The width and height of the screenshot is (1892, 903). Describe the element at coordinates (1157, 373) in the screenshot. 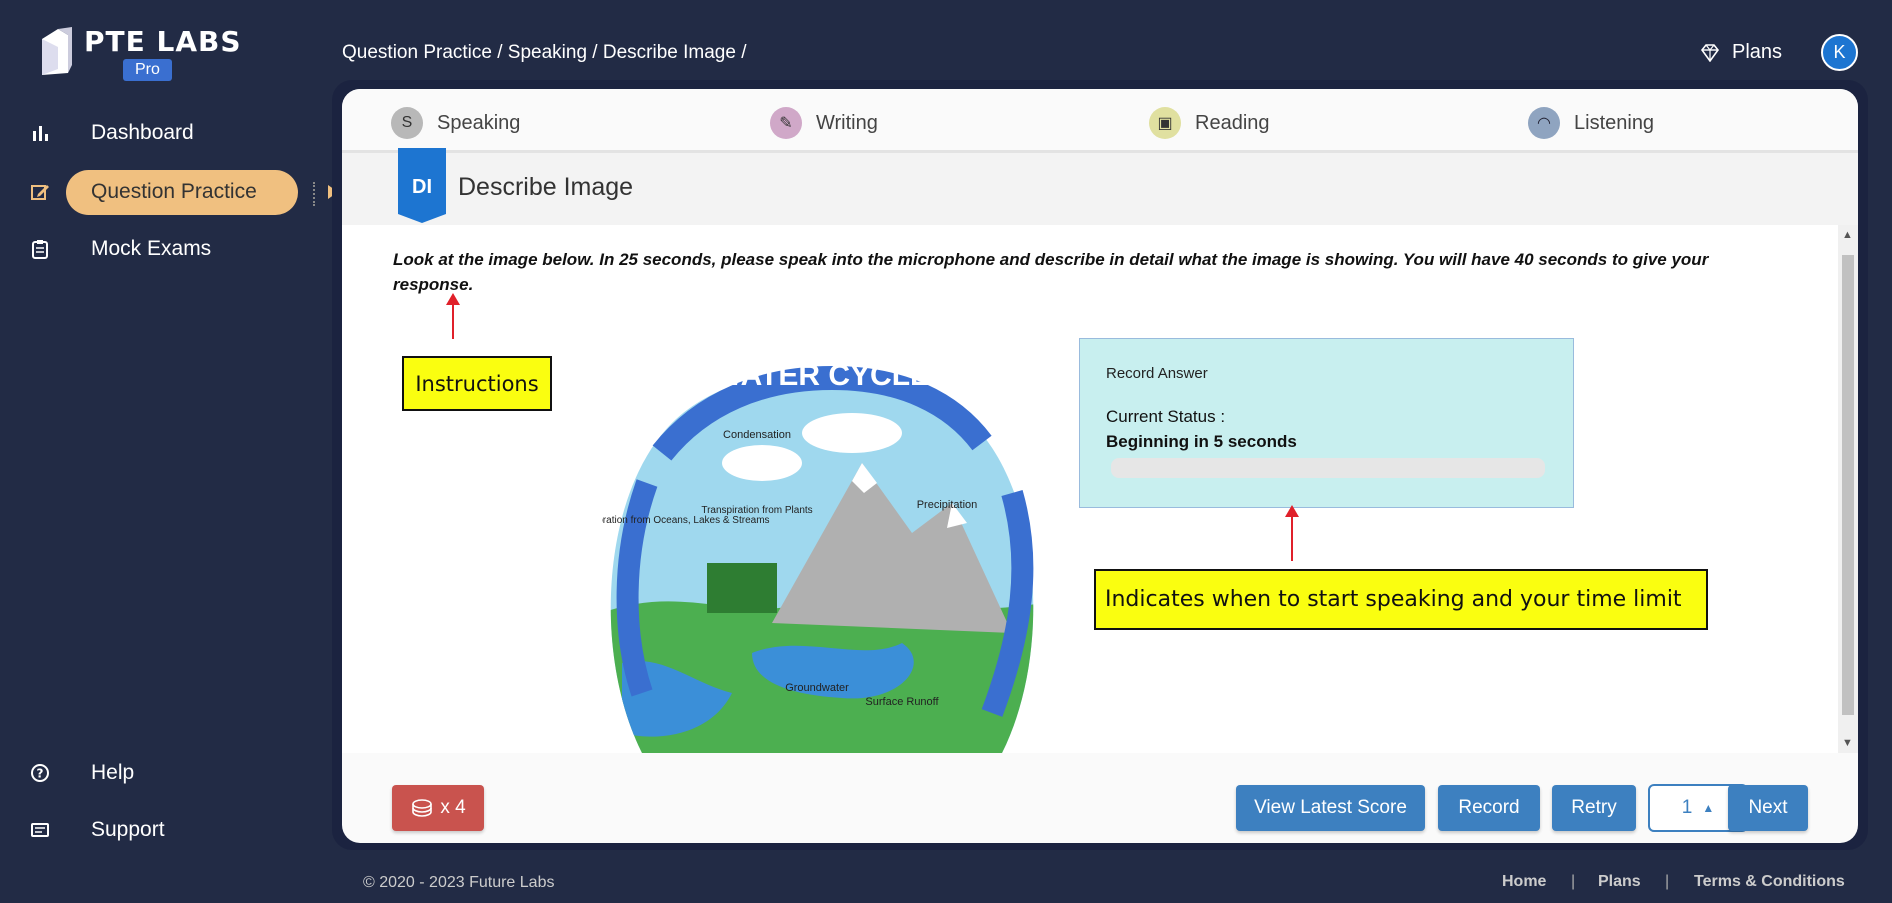

I see `recorder-title: Record Answer` at that location.